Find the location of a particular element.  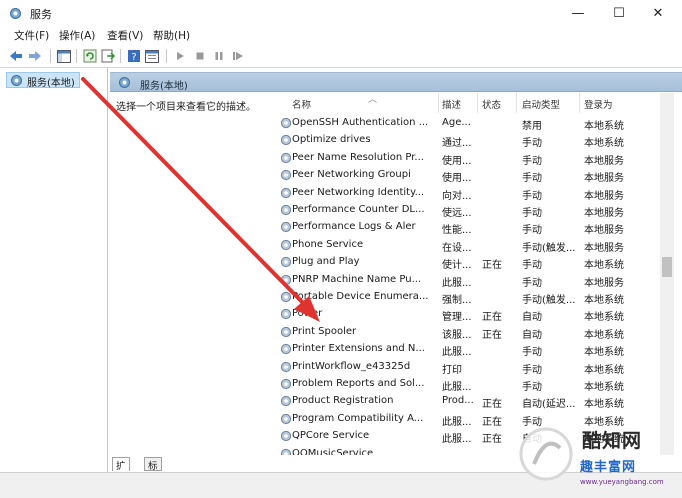

watermark: 酷知网 趣丰富网 www.yueyangbang.com is located at coordinates (597, 457).